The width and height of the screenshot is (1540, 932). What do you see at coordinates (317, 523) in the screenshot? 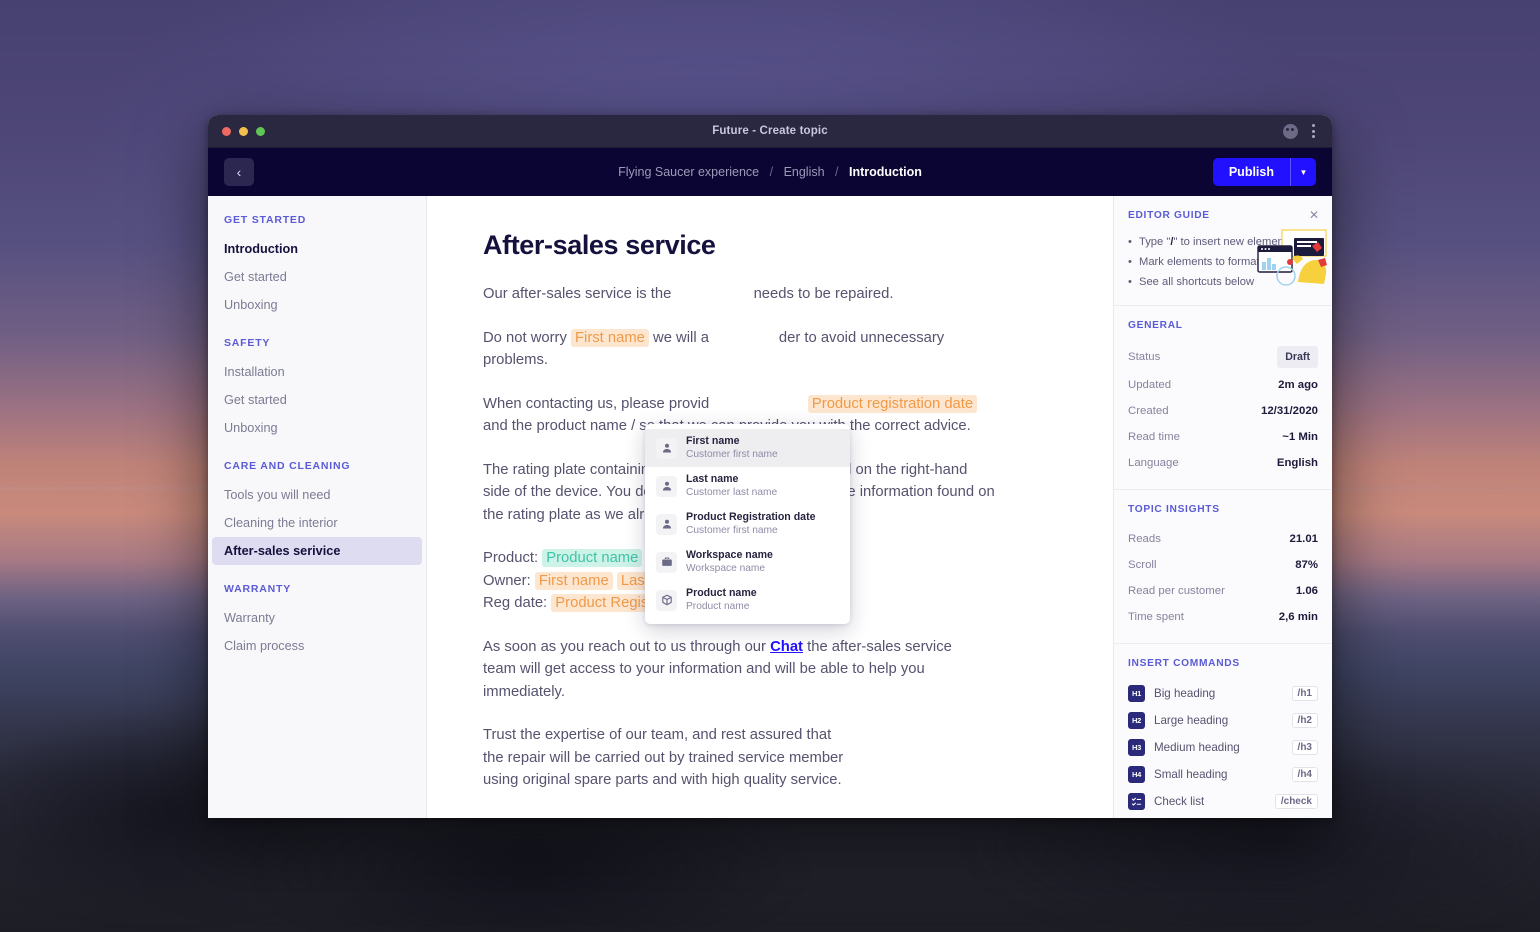
I see `sidebar-item-cleaning-the-interior: Cleaning the interior` at bounding box center [317, 523].